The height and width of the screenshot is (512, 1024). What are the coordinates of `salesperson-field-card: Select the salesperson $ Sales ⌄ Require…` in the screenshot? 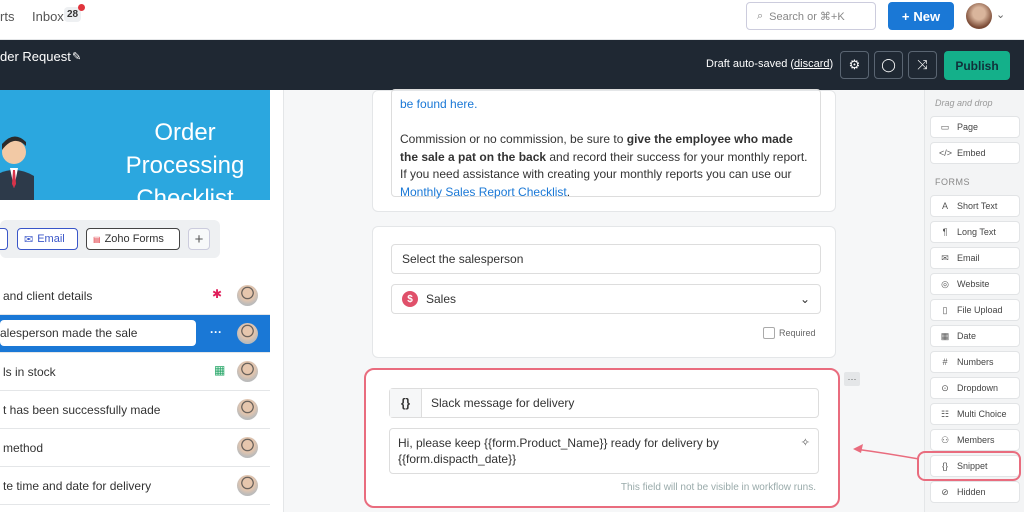 It's located at (604, 292).